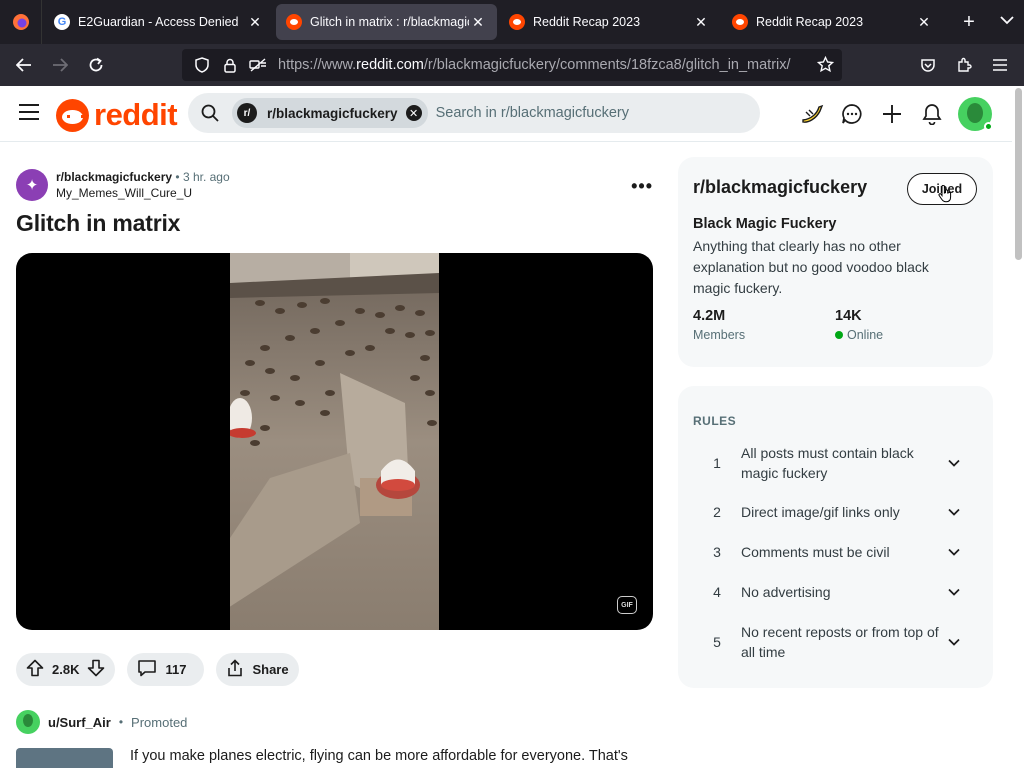 This screenshot has width=1024, height=768. I want to click on online-stat: 14K Online, so click(859, 325).